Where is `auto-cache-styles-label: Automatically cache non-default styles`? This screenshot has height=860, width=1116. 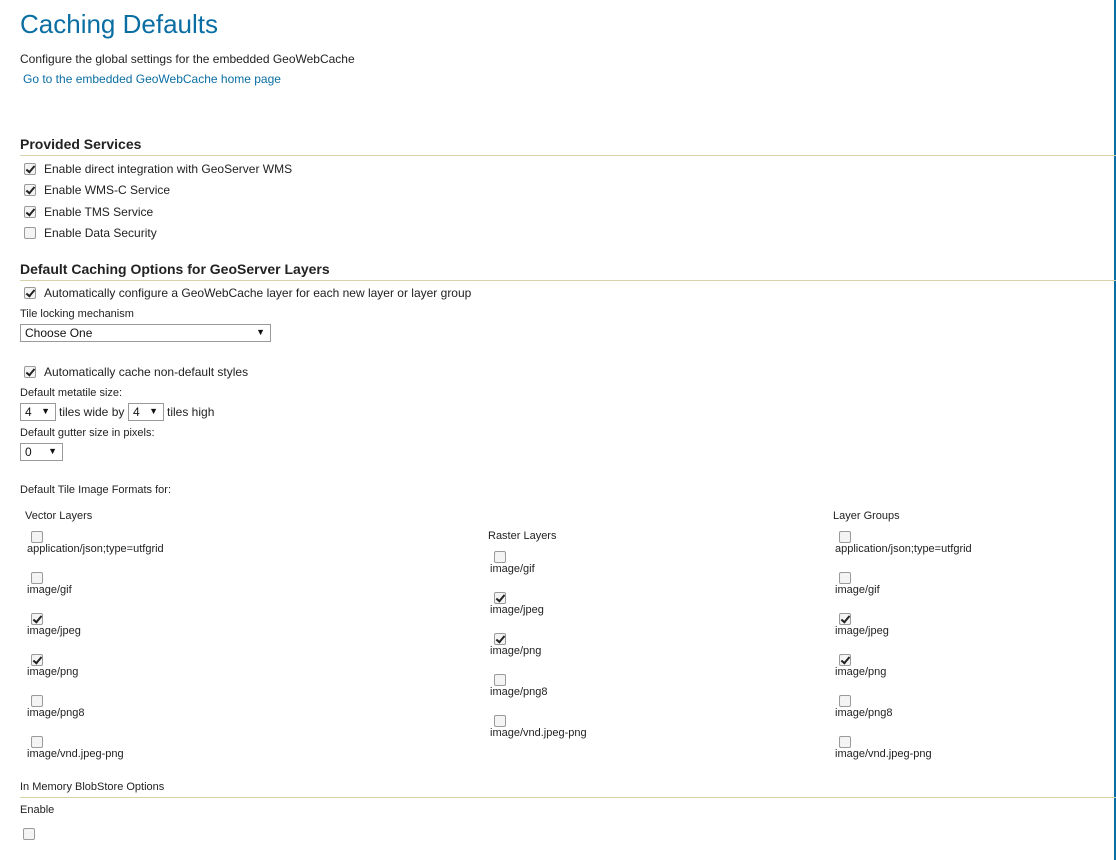 auto-cache-styles-label: Automatically cache non-default styles is located at coordinates (146, 372).